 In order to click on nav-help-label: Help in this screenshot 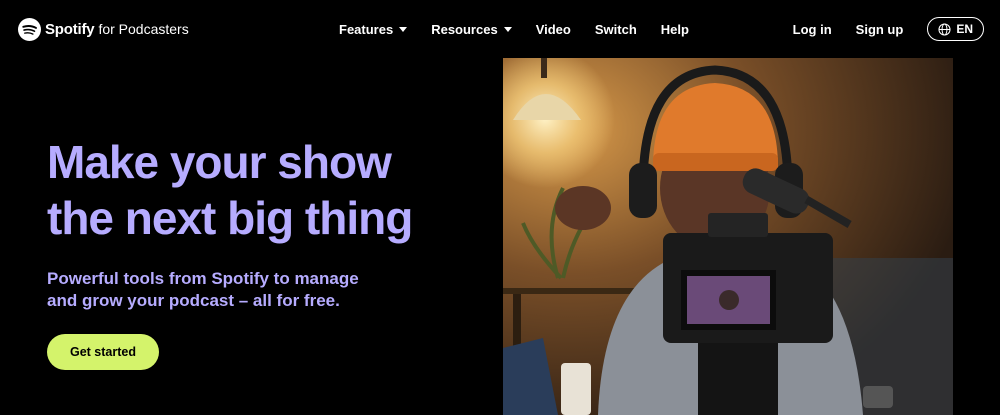, I will do `click(674, 29)`.